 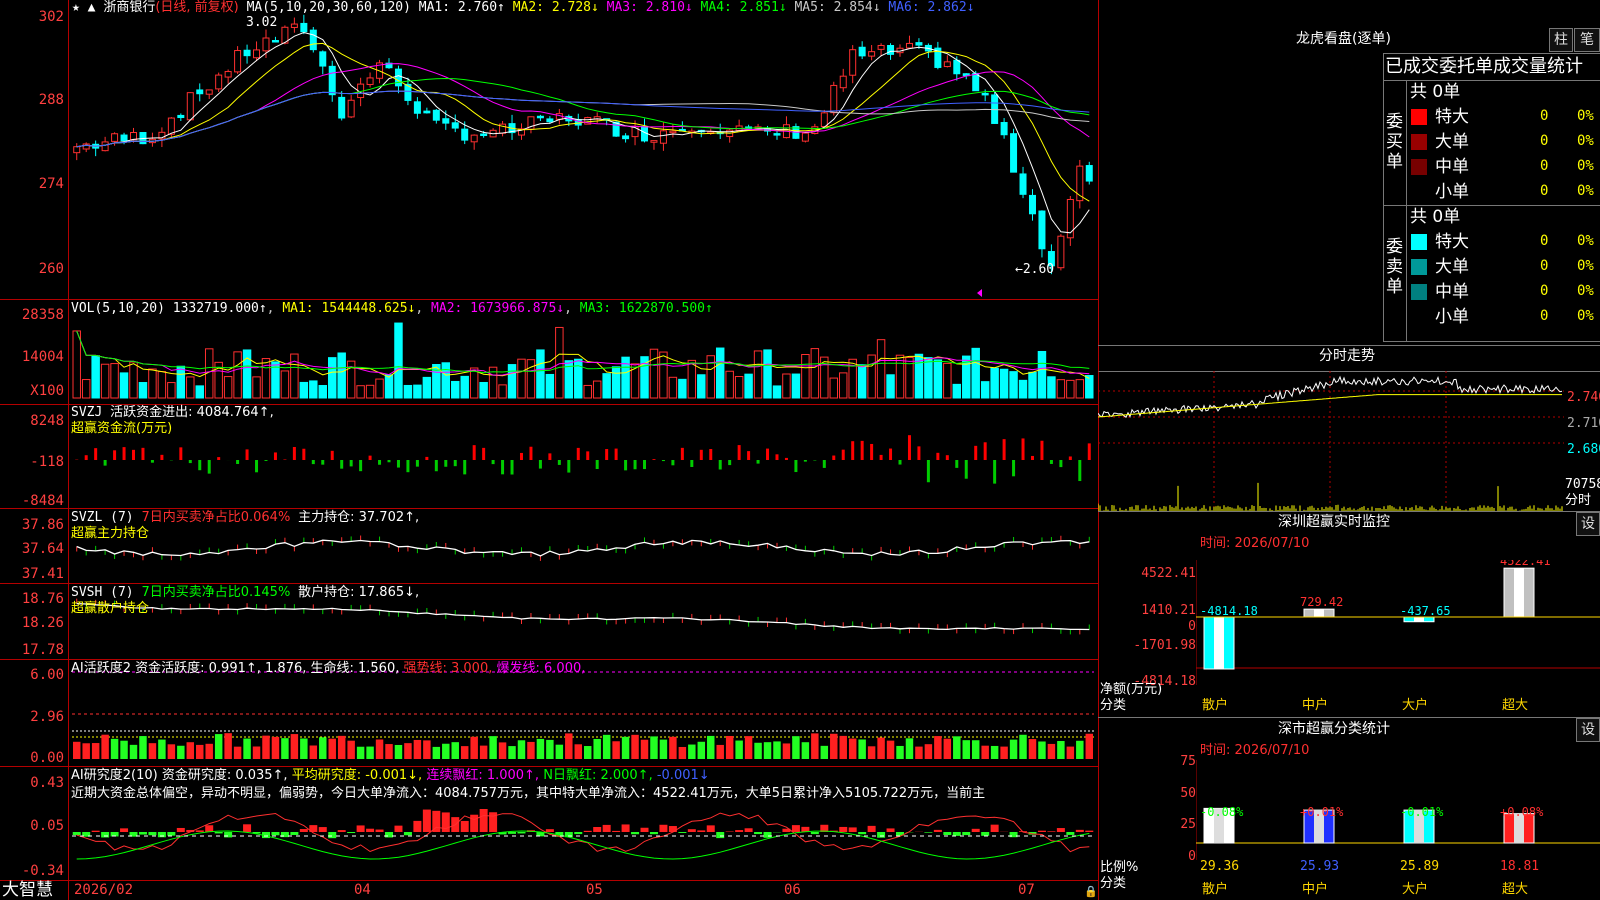 I want to click on sell-color-swatch, so click(x=1419, y=317).